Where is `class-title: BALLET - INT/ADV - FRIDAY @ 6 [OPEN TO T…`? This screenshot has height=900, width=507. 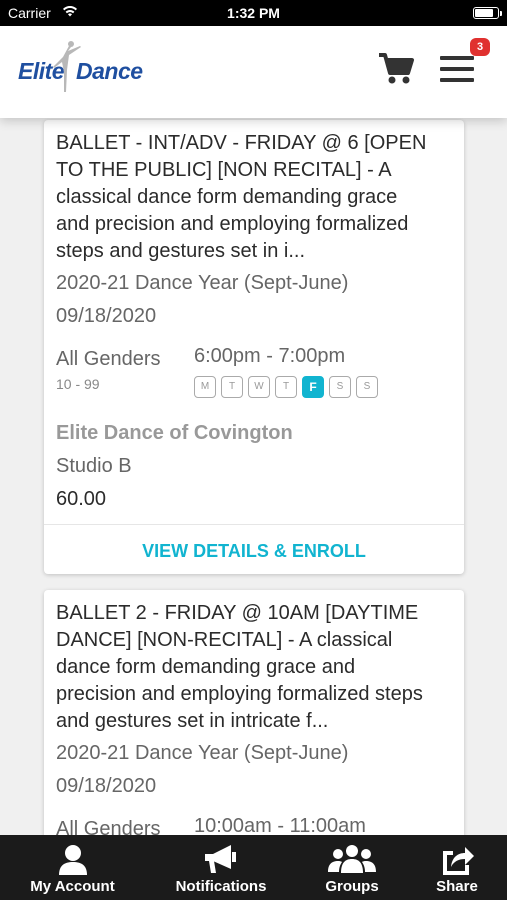 class-title: BALLET - INT/ADV - FRIDAY @ 6 [OPEN TO T… is located at coordinates (241, 197).